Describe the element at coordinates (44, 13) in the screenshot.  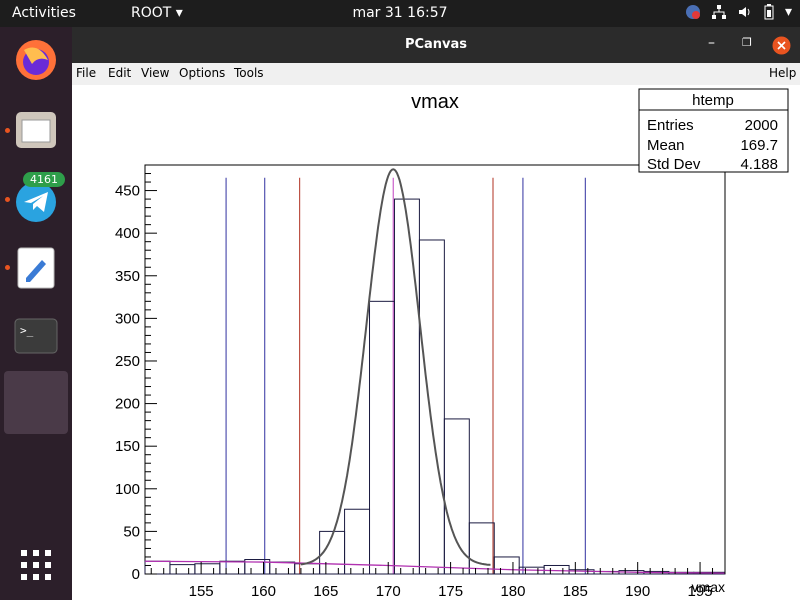
I see `activities-button: Activities` at that location.